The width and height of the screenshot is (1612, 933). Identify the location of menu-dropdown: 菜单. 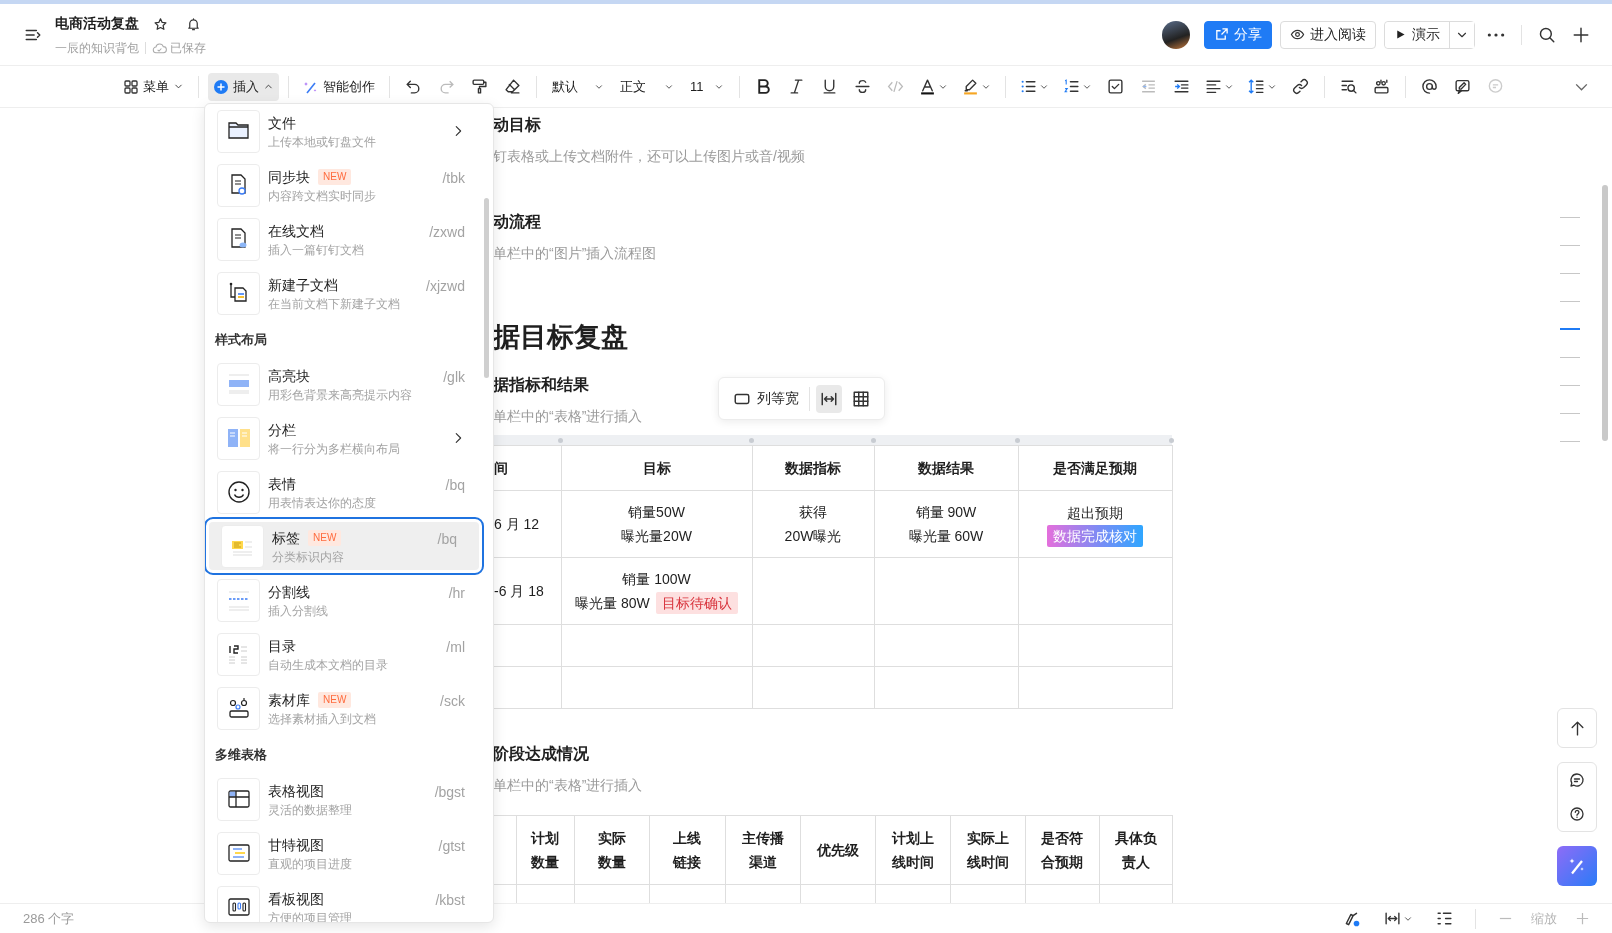
(153, 86).